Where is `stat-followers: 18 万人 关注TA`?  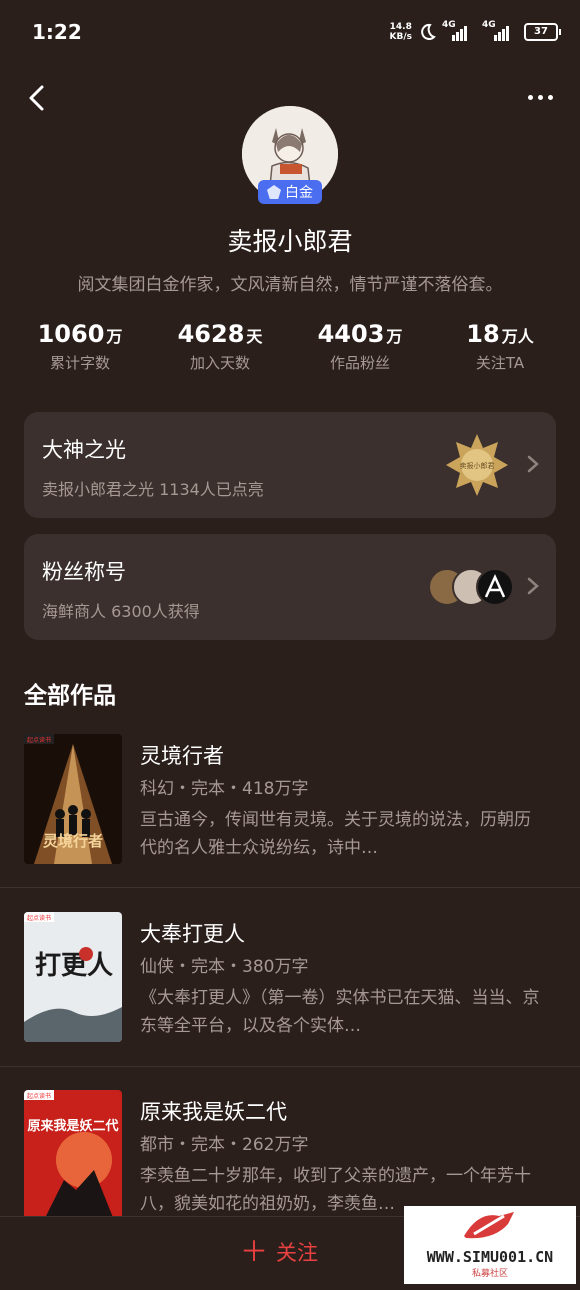 stat-followers: 18 万人 关注TA is located at coordinates (500, 346).